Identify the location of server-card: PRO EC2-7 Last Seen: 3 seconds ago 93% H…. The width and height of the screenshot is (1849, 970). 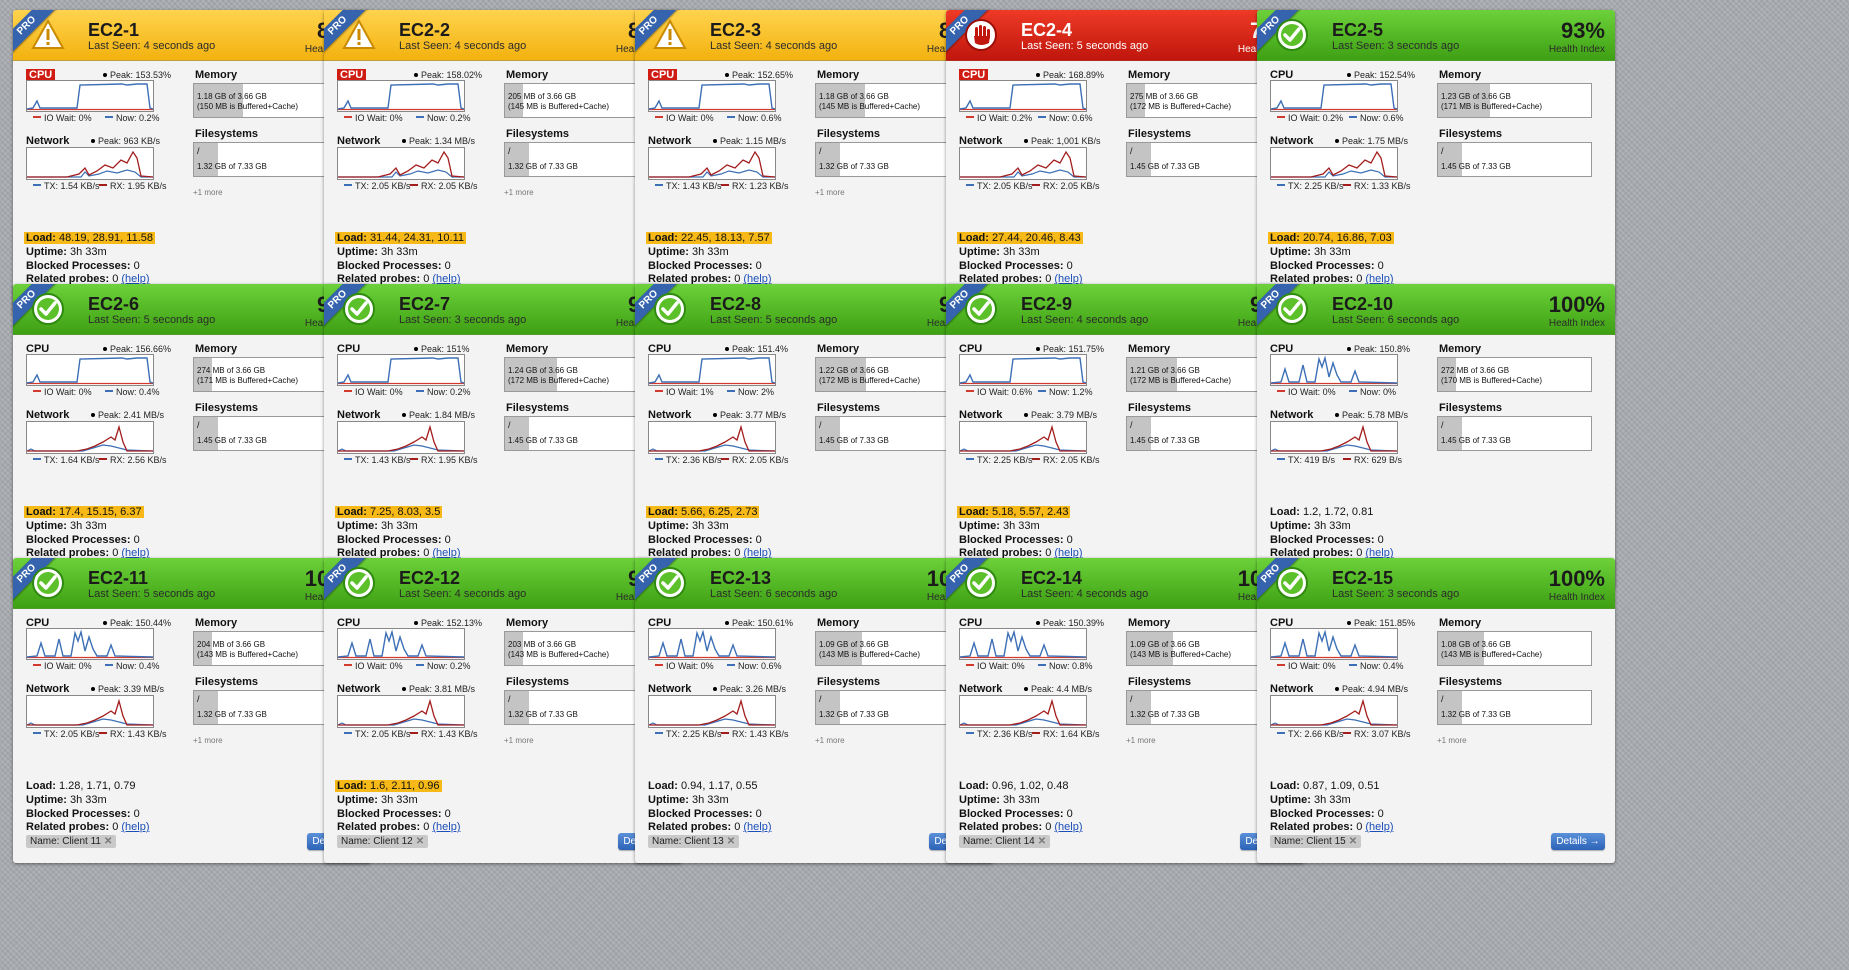
(503, 436).